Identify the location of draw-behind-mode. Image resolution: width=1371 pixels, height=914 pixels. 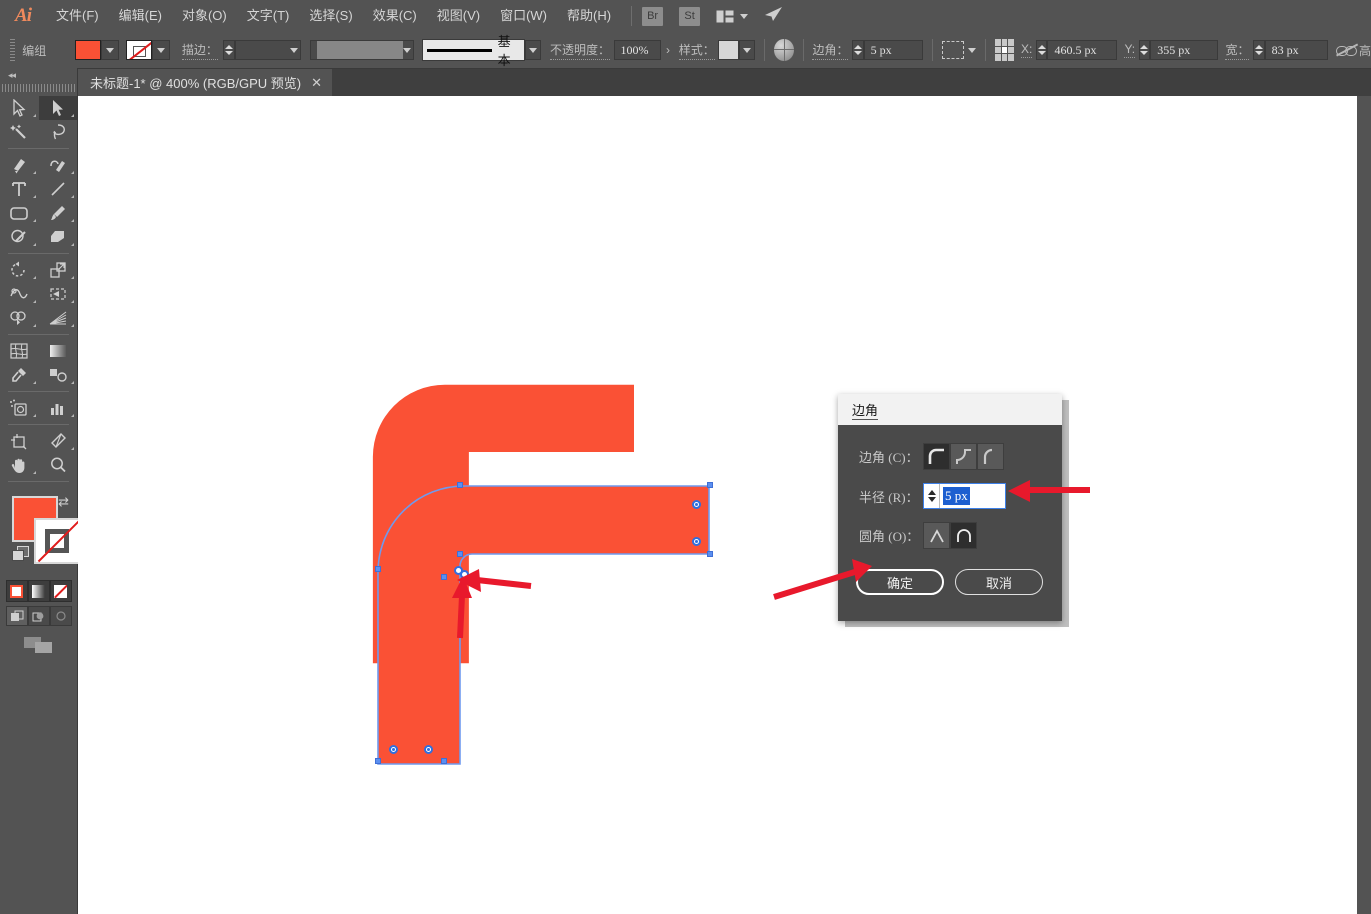
(38, 616).